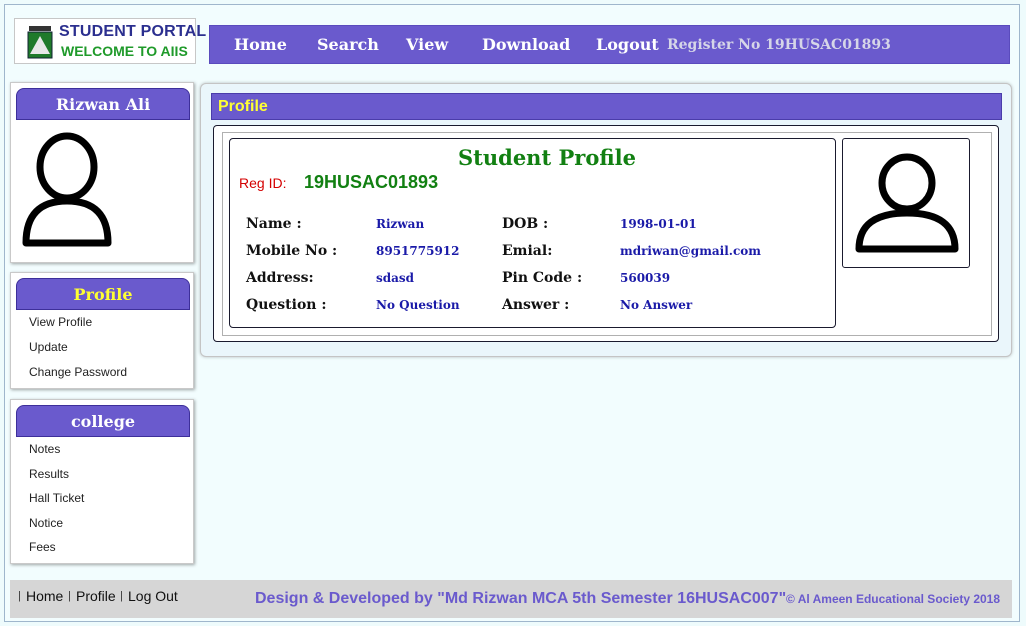 Image resolution: width=1026 pixels, height=626 pixels. I want to click on user-panel: Rizwan Ali, so click(102, 172).